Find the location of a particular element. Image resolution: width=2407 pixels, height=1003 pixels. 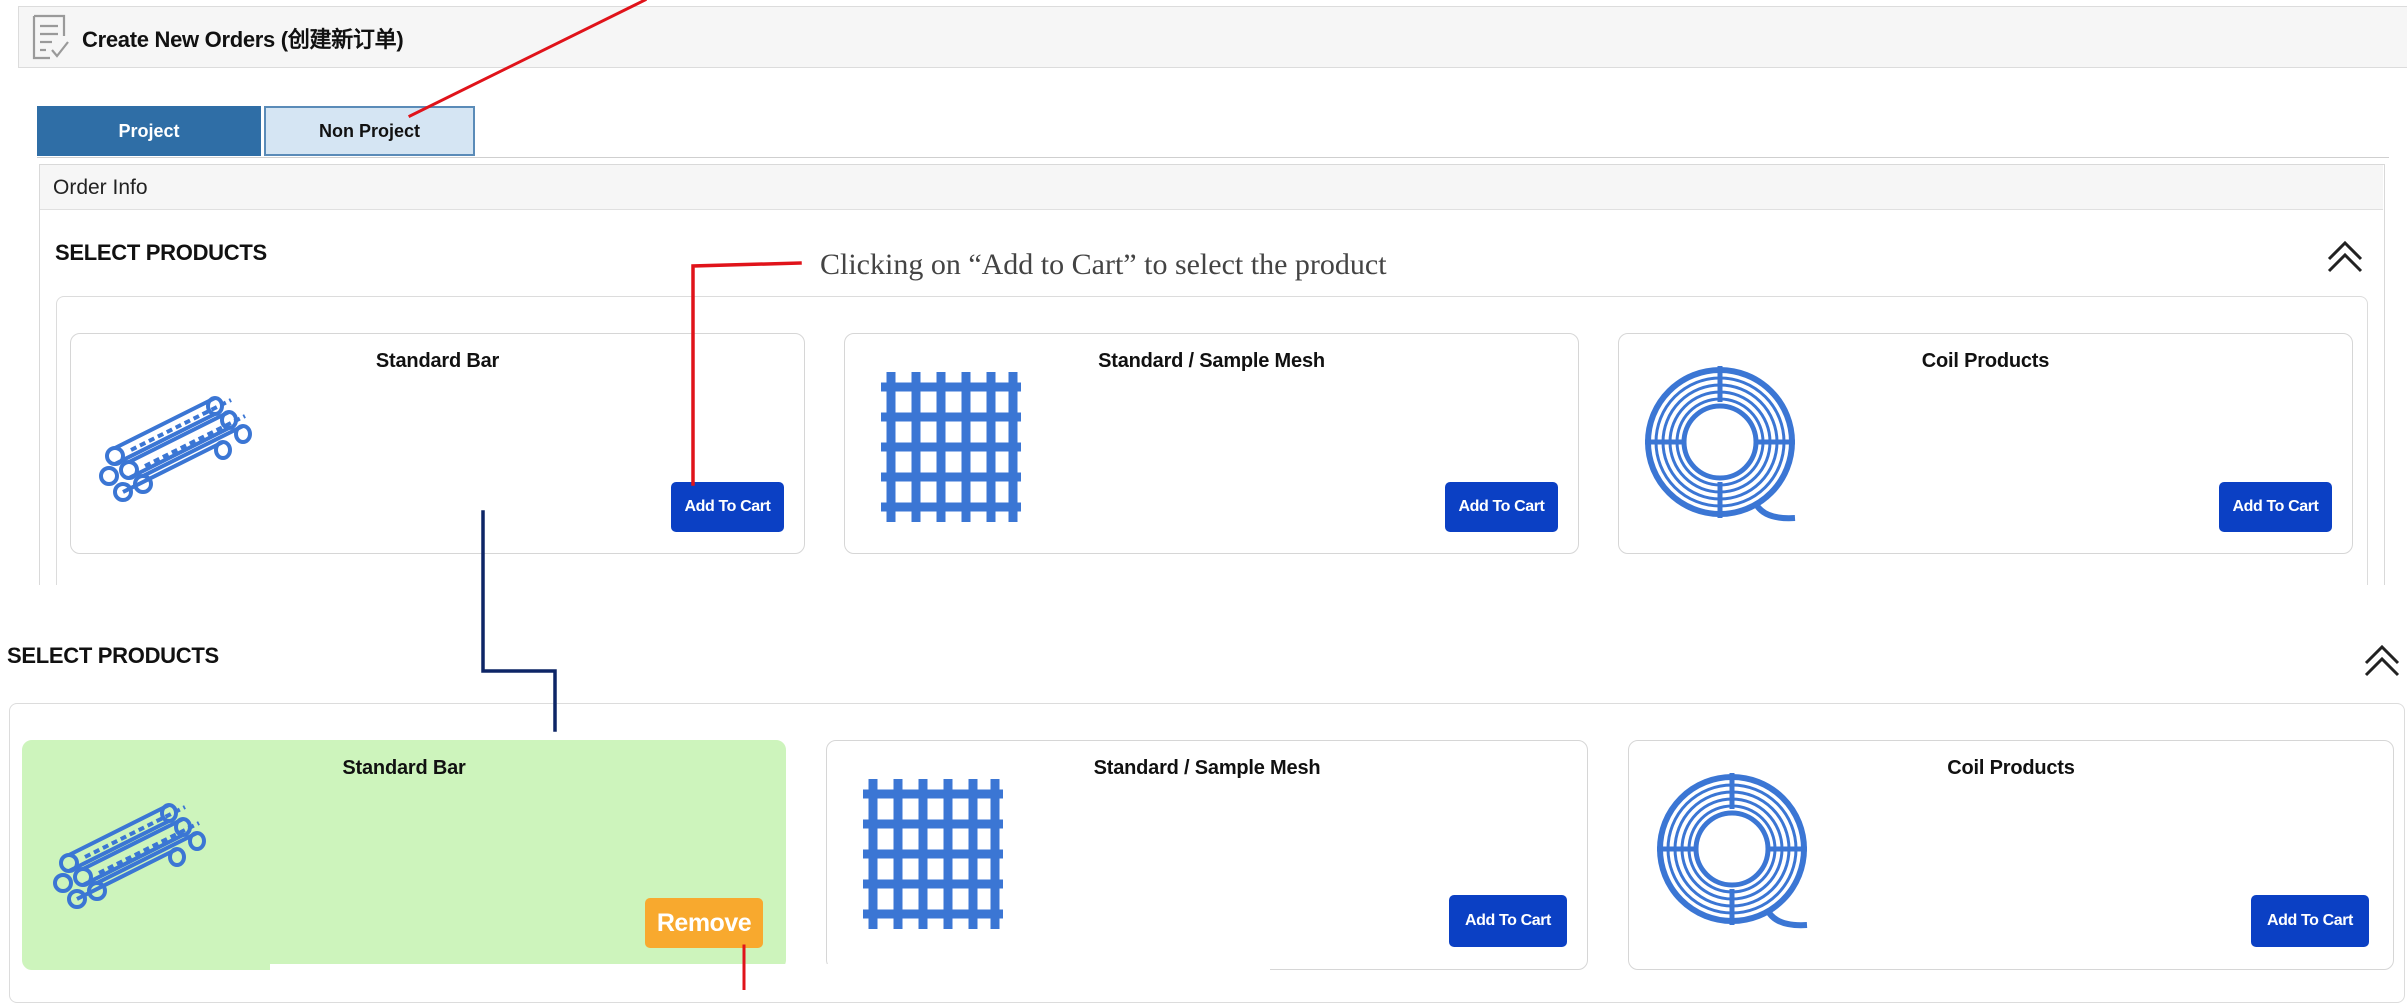

product-card-standard-bar-selected: Standard Bar Remove is located at coordinates (404, 855).